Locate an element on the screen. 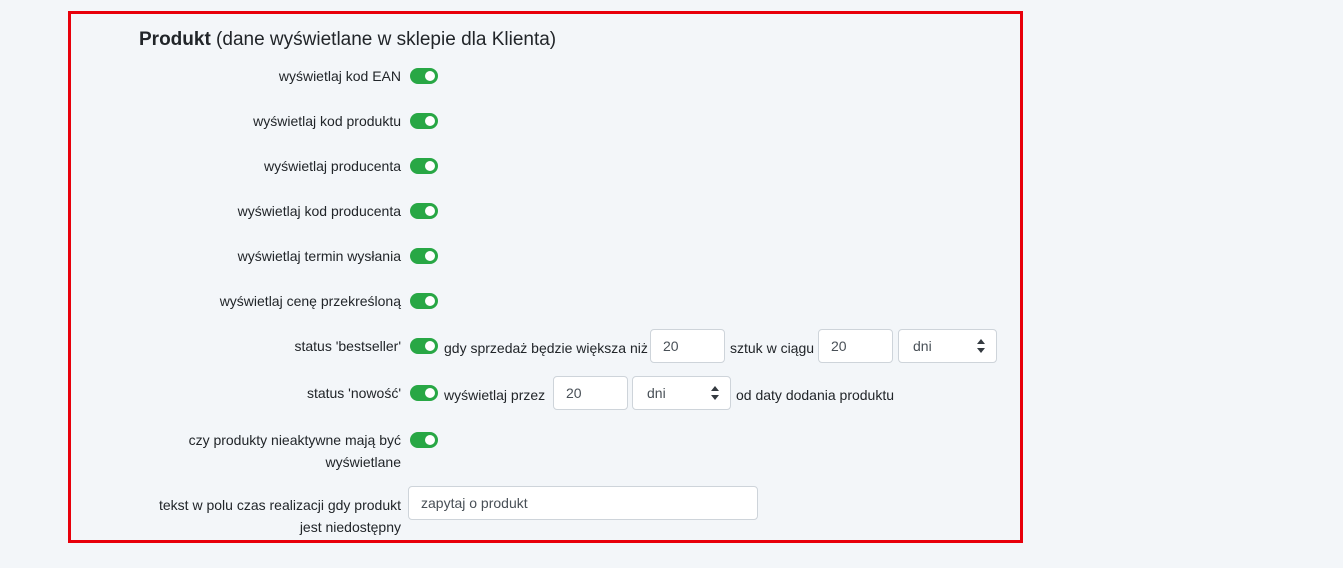 The height and width of the screenshot is (568, 1343). bestseller-quantity-input: 20 is located at coordinates (687, 346).